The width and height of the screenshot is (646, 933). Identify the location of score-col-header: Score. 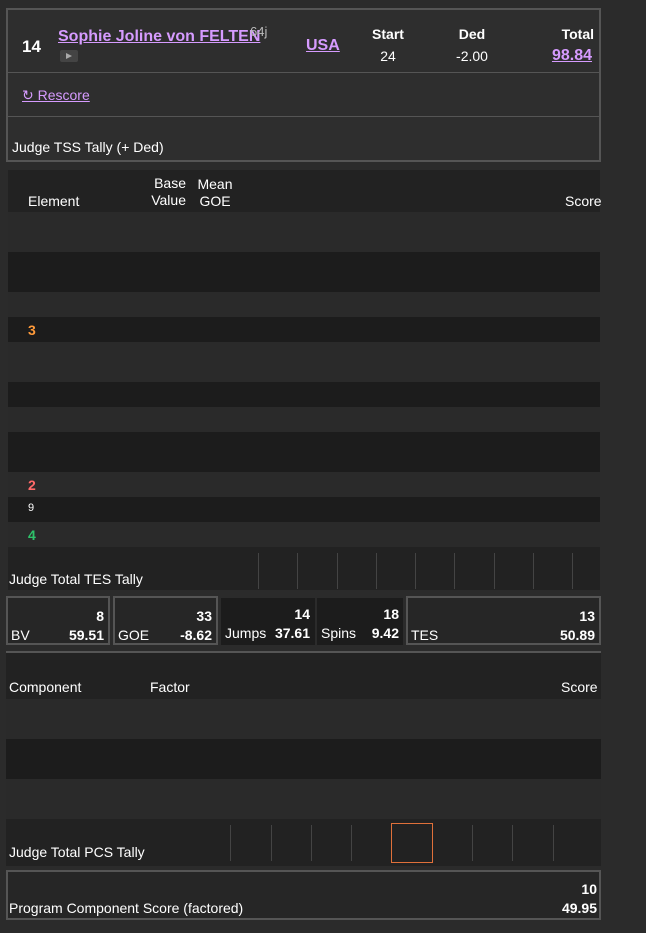
(583, 201).